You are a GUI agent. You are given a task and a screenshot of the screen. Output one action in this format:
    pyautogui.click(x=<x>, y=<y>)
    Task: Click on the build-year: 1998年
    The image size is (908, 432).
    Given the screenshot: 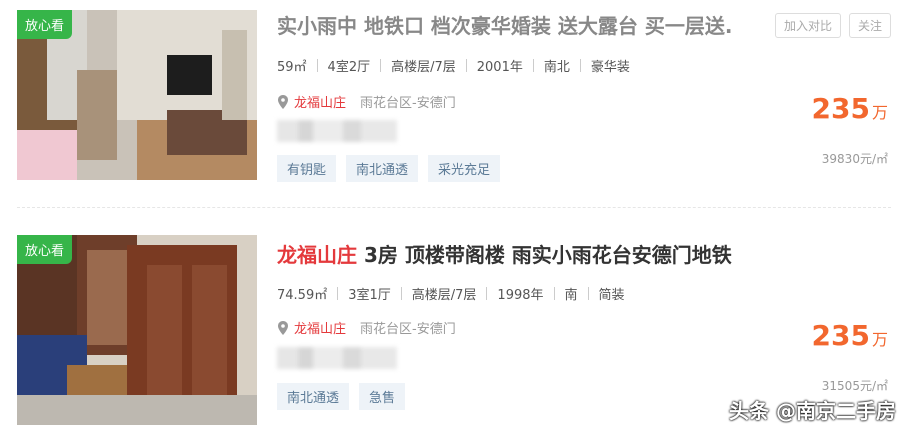 What is the action you would take?
    pyautogui.click(x=520, y=295)
    